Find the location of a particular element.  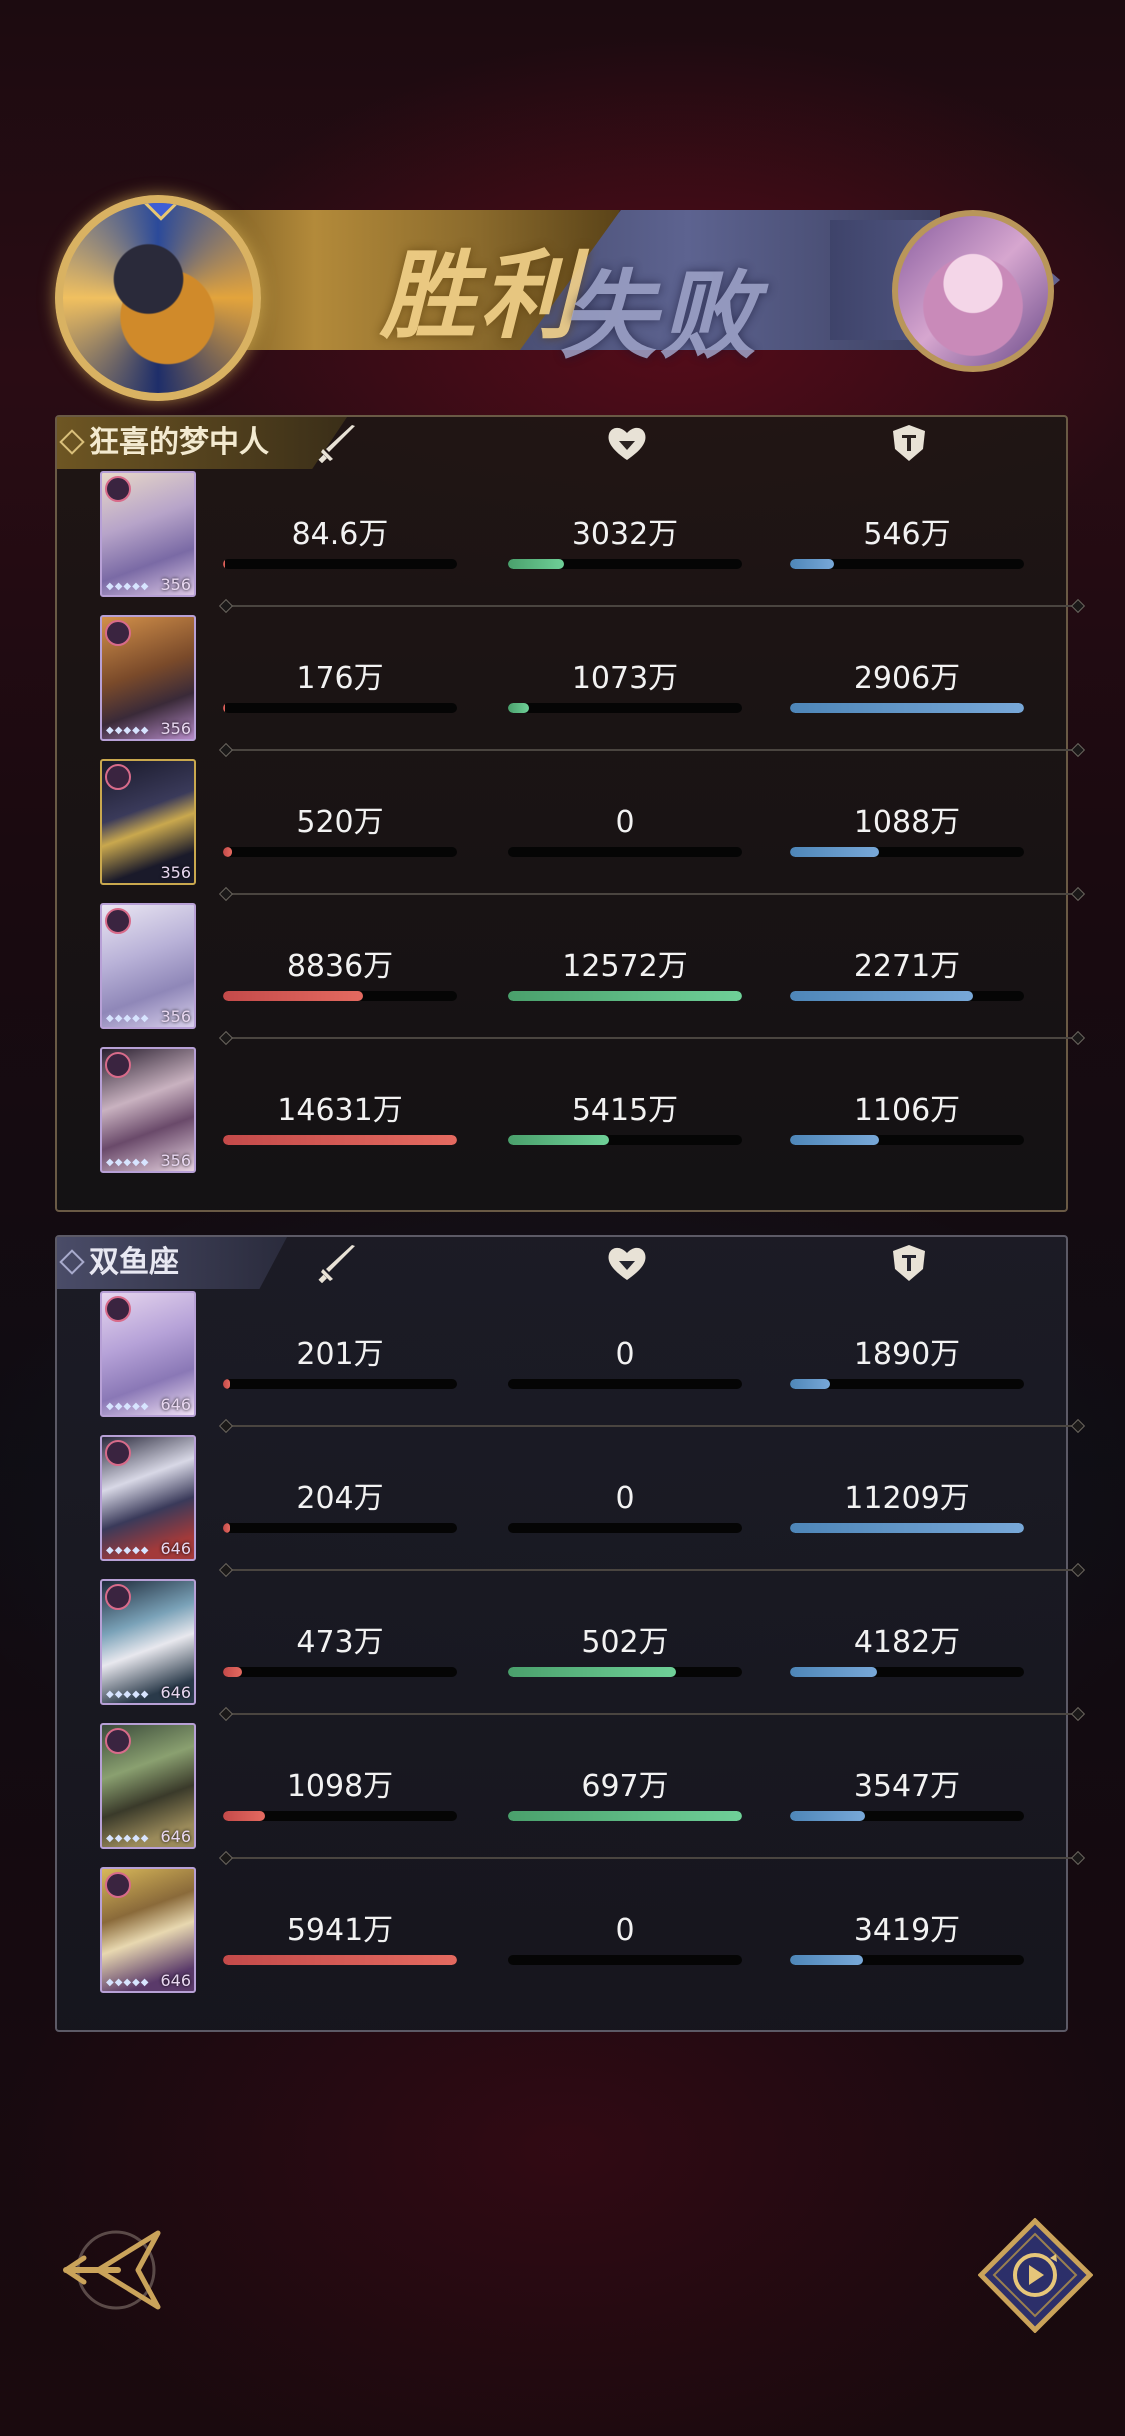

attack-stat: 5941万 is located at coordinates (340, 1939).